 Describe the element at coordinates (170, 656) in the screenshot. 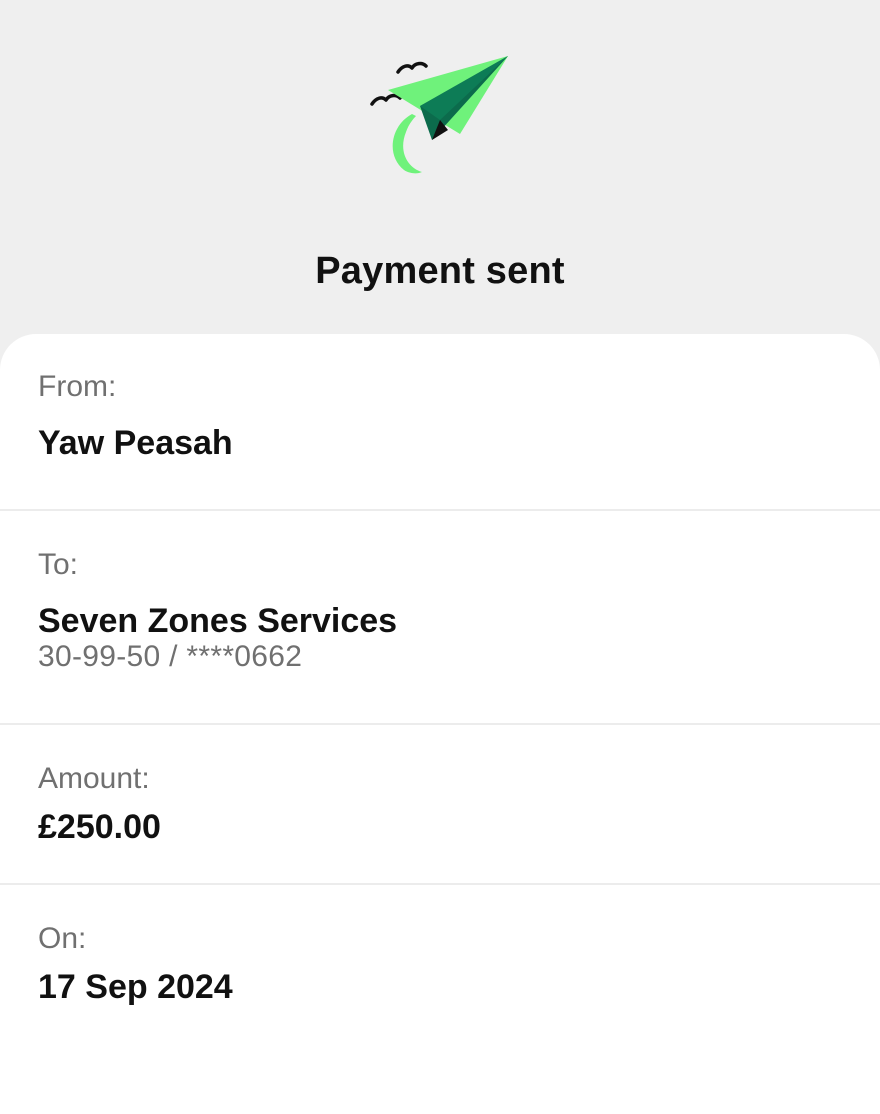

I see `to-account-number: 30-99-50 / ****0662` at that location.